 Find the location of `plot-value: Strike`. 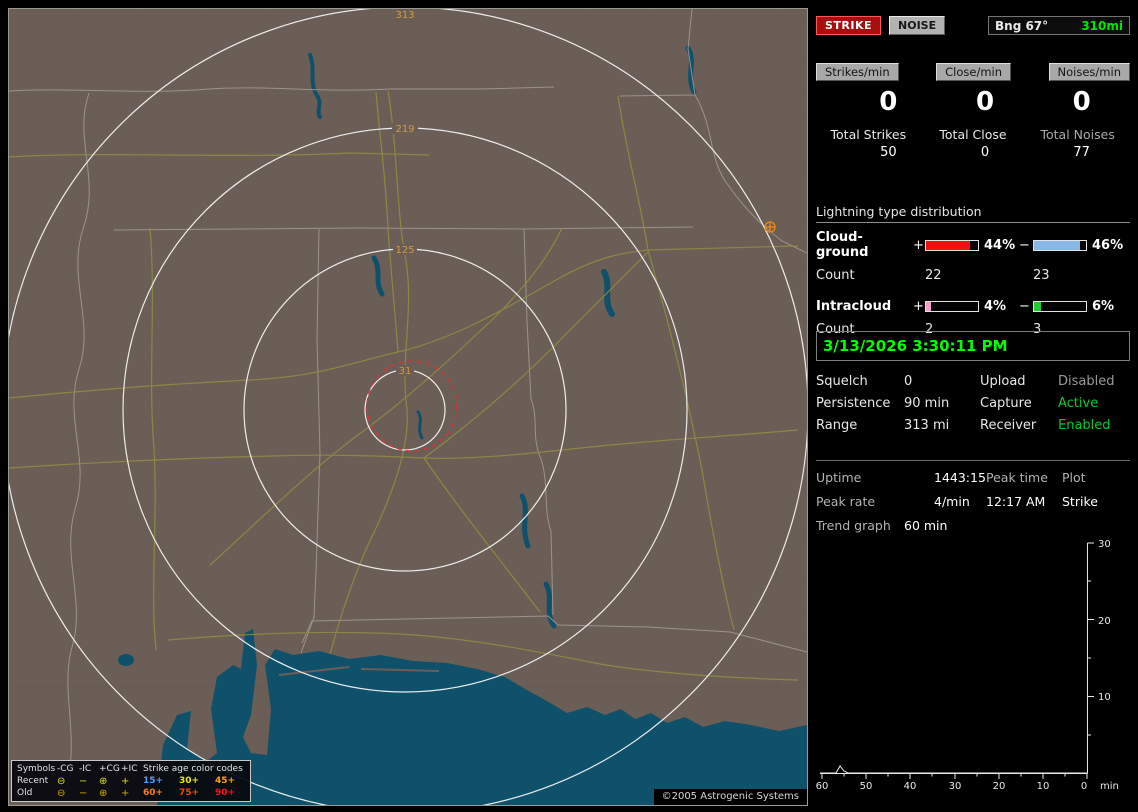

plot-value: Strike is located at coordinates (1080, 501).